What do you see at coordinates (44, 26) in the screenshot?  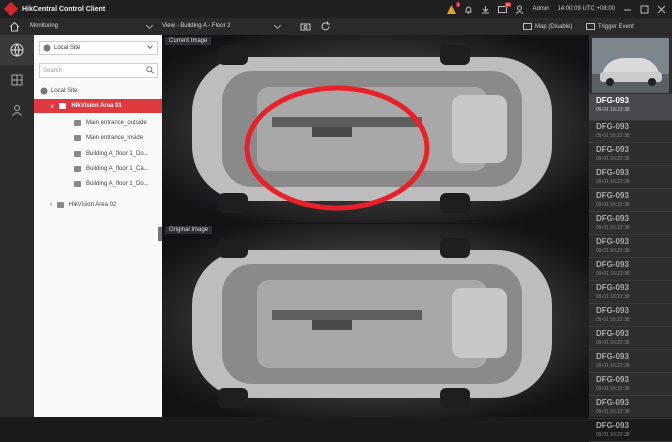 I see `module-select-value: Monitoring` at bounding box center [44, 26].